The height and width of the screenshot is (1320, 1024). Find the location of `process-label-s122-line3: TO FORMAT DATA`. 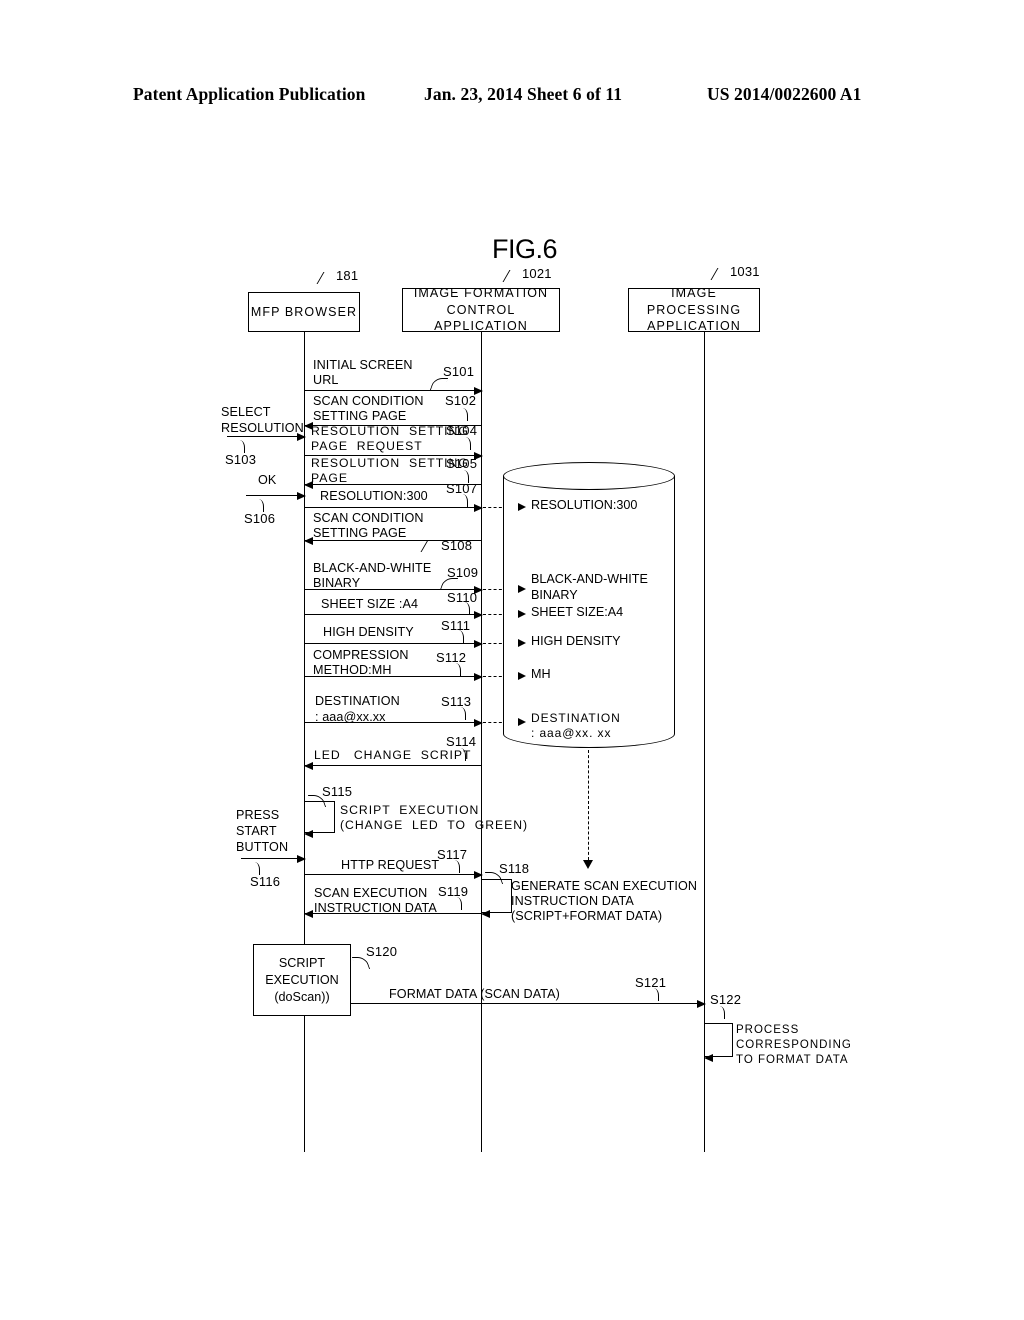

process-label-s122-line3: TO FORMAT DATA is located at coordinates (792, 1060).